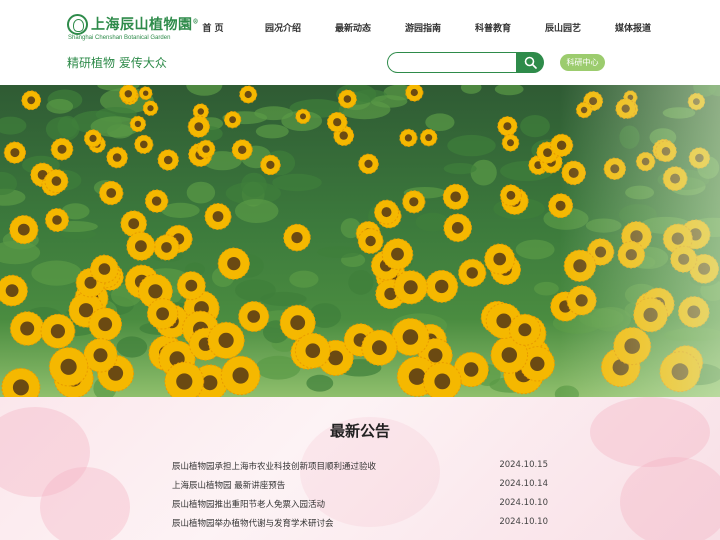 This screenshot has width=720, height=540. What do you see at coordinates (493, 29) in the screenshot?
I see `nav-item-education: 科普教育` at bounding box center [493, 29].